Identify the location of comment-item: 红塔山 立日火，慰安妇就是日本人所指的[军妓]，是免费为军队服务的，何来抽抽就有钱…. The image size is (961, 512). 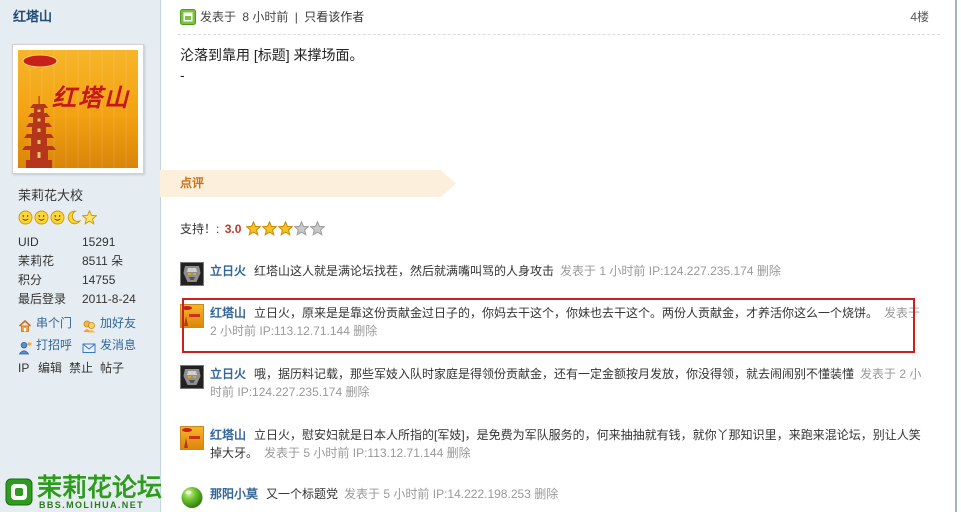
(556, 444).